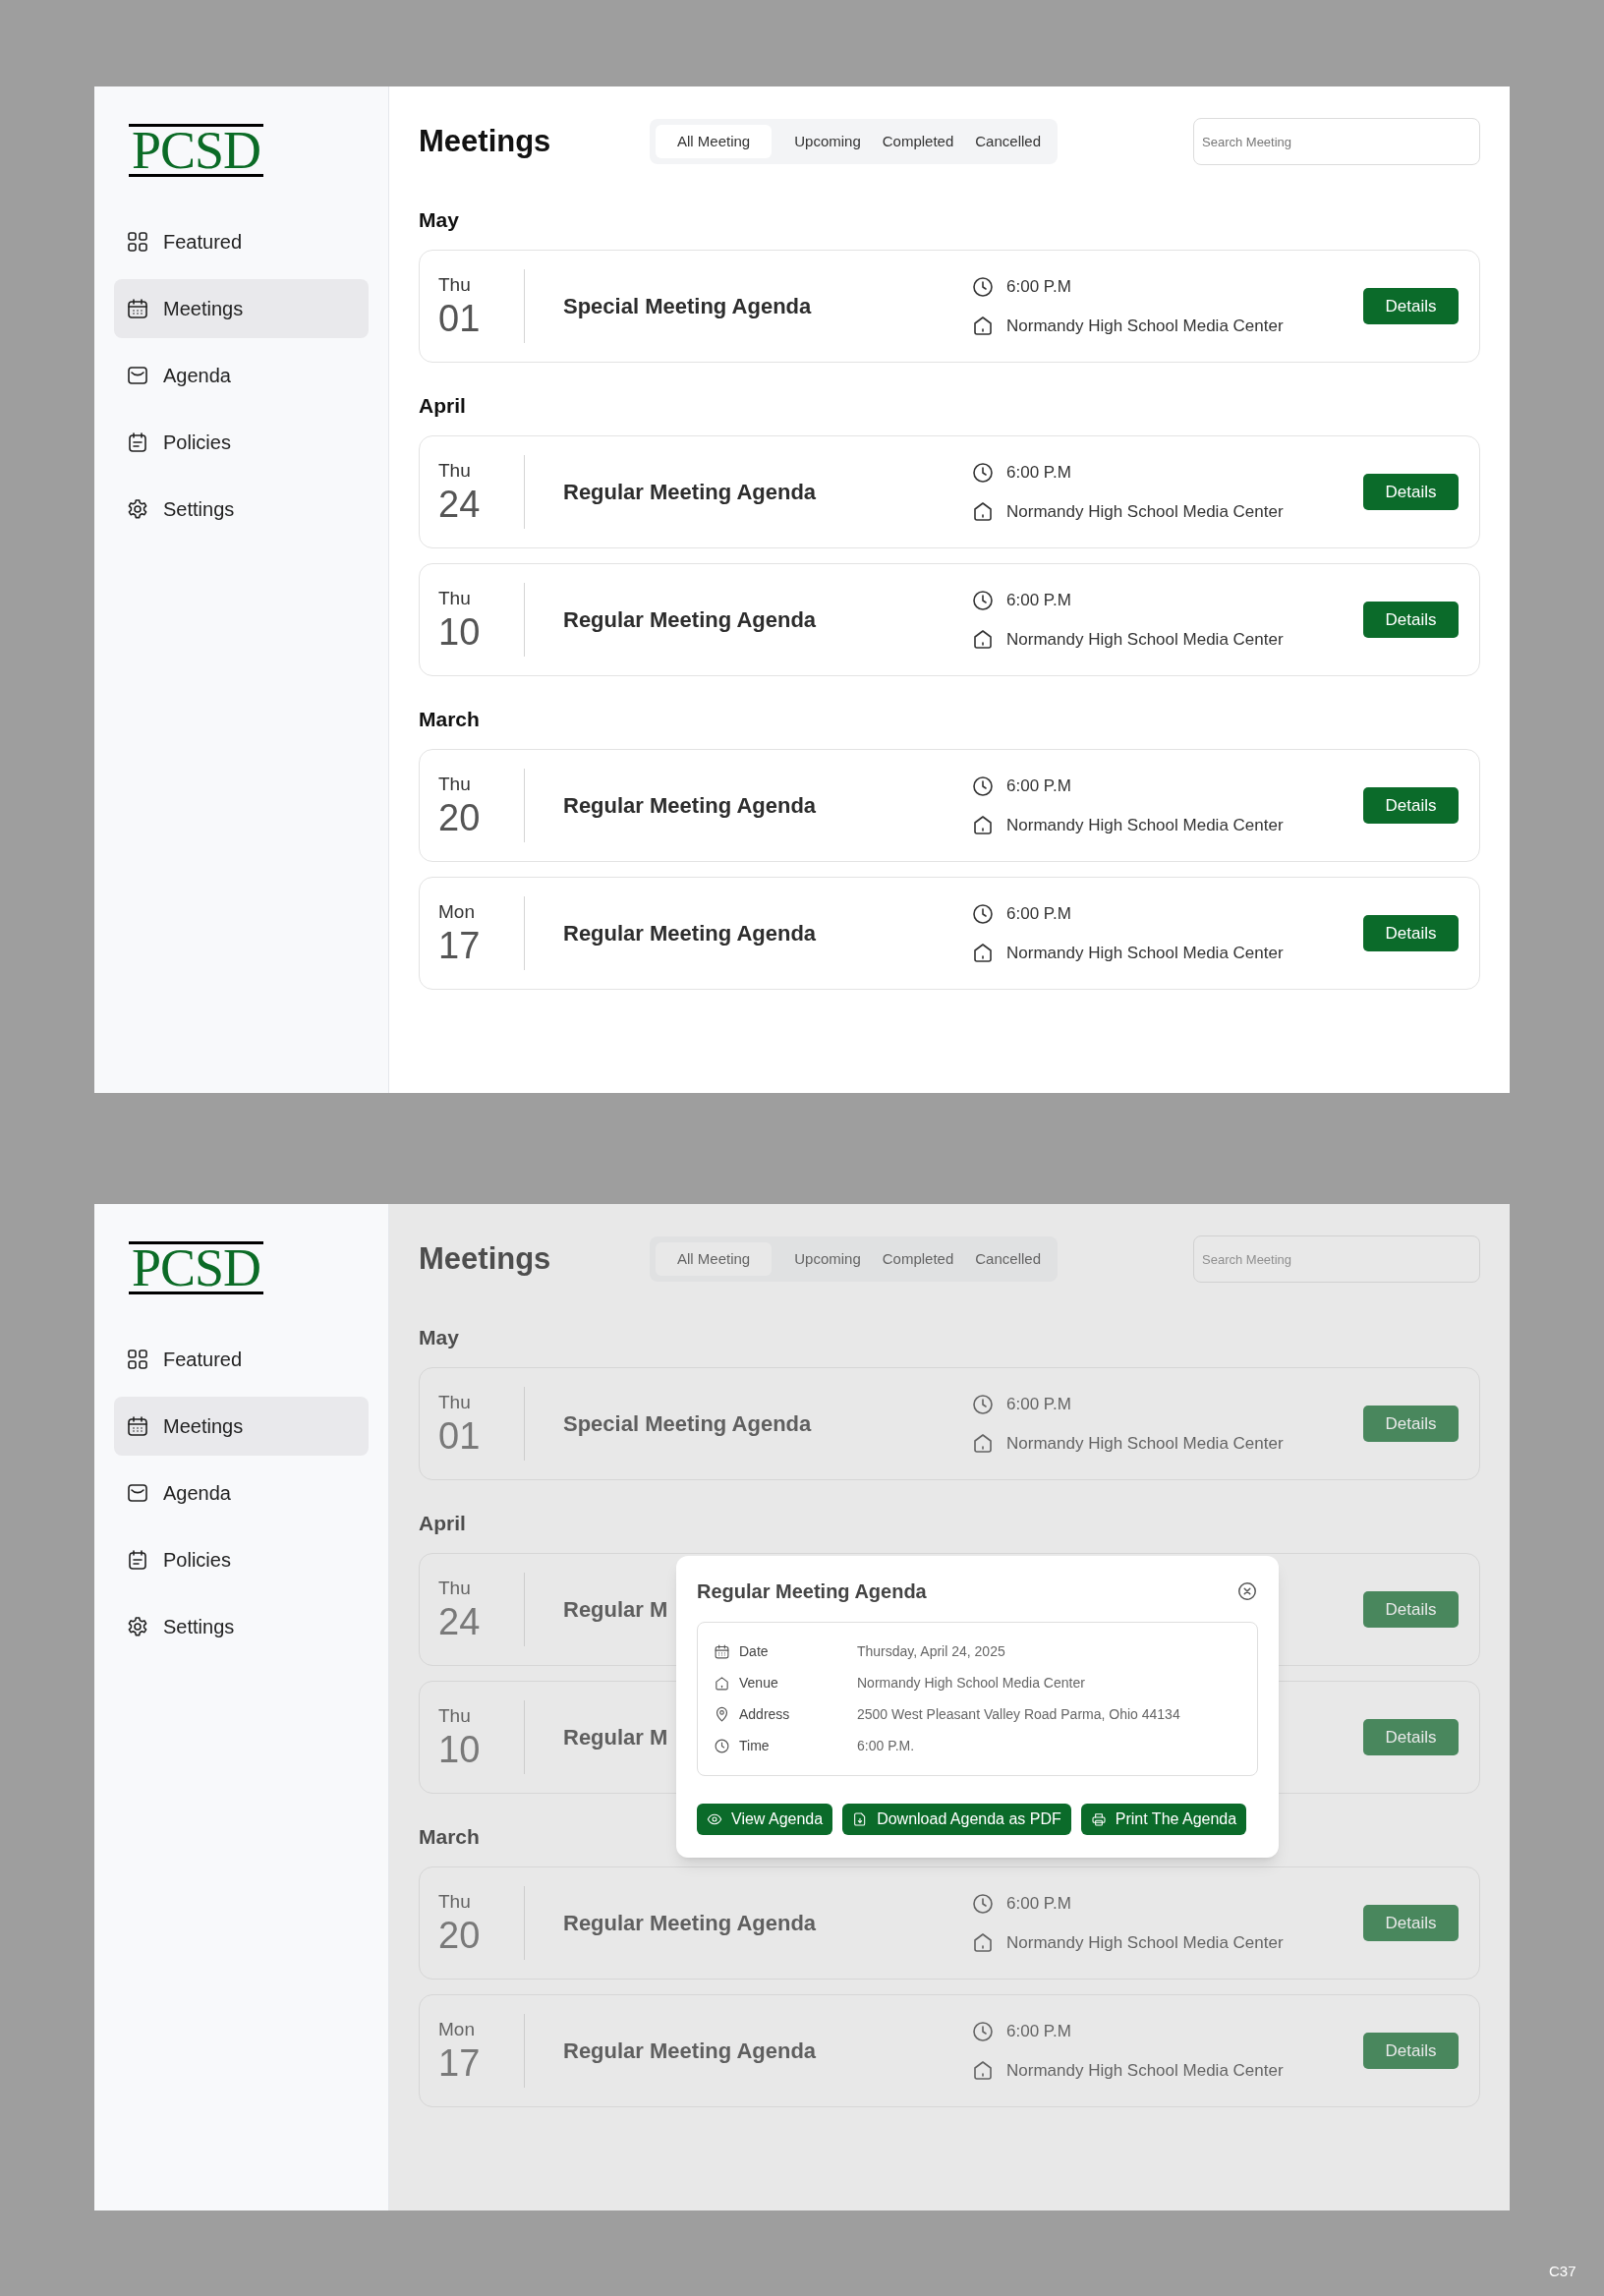 The image size is (1604, 2296). Describe the element at coordinates (1163, 1820) in the screenshot. I see `agenda-action-button: Print The Agenda` at that location.